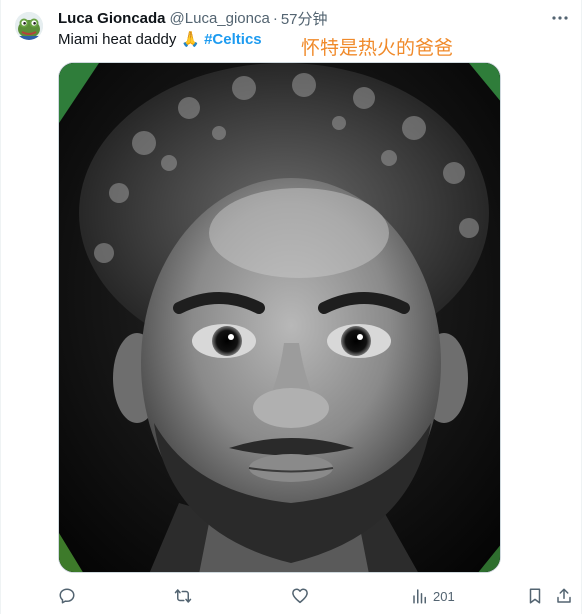  I want to click on more-options-button, so click(560, 18).